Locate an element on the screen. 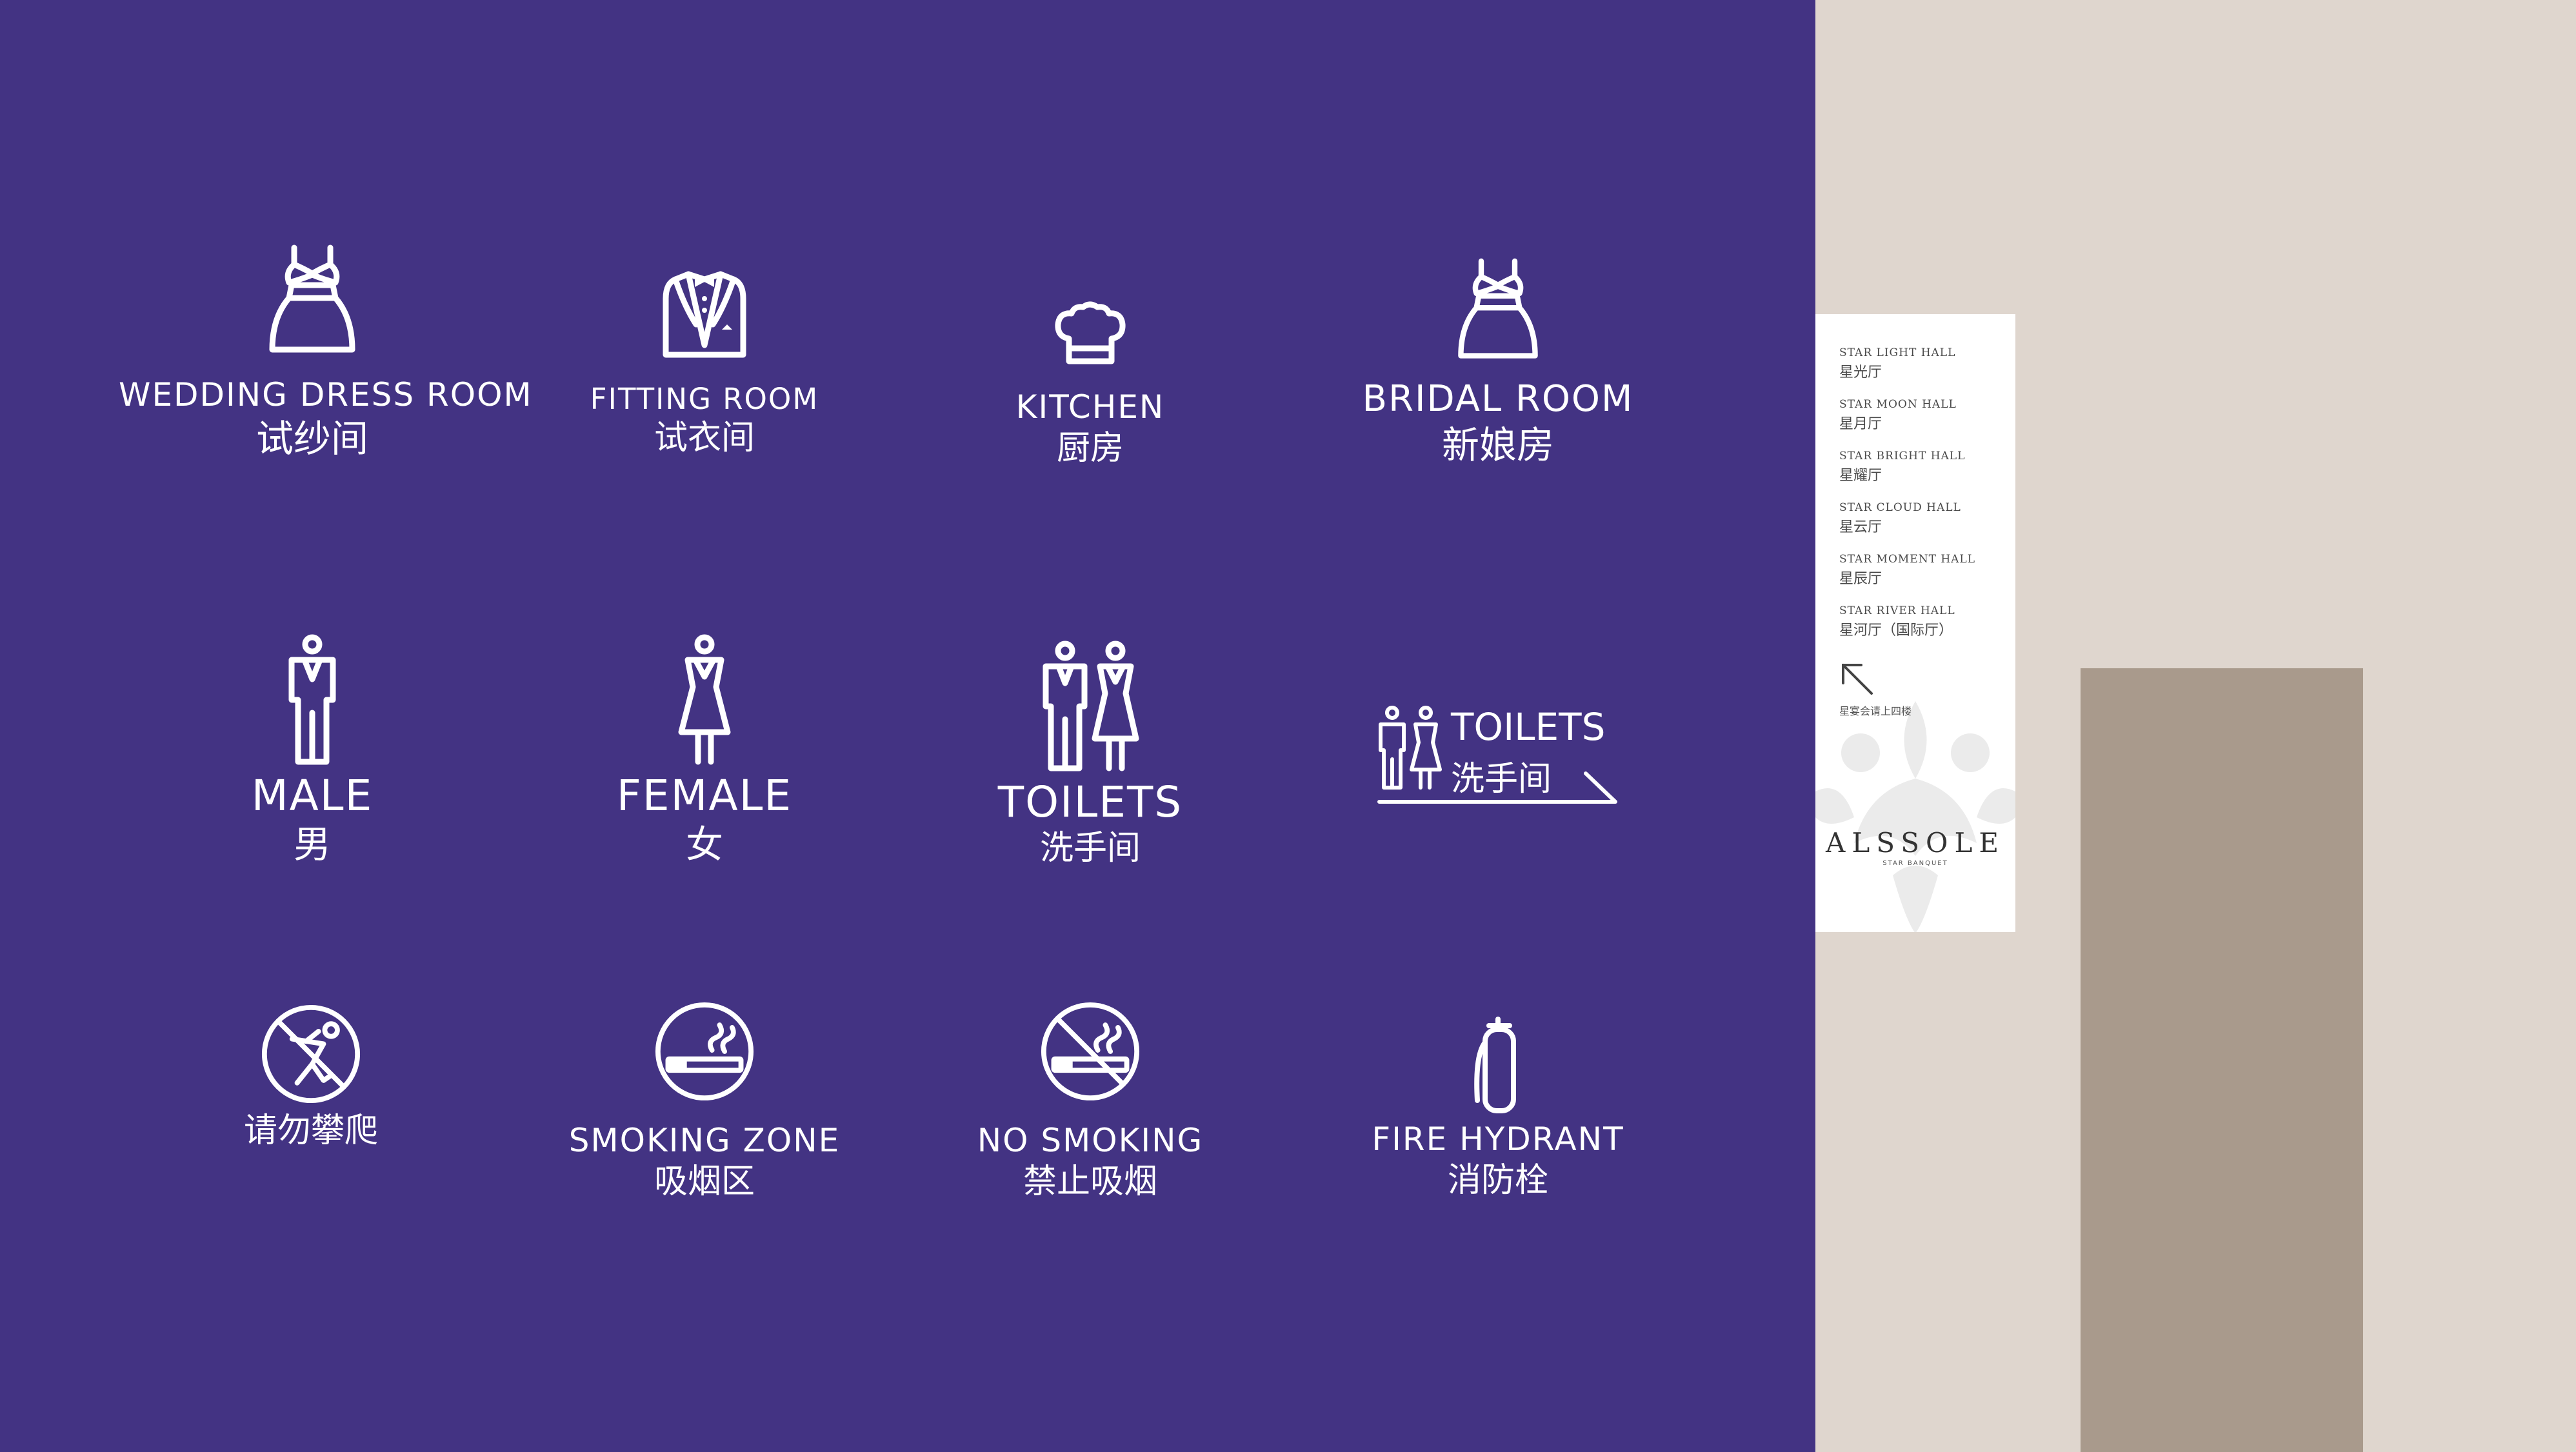 This screenshot has height=1452, width=2576. pillar is located at coordinates (2222, 1060).